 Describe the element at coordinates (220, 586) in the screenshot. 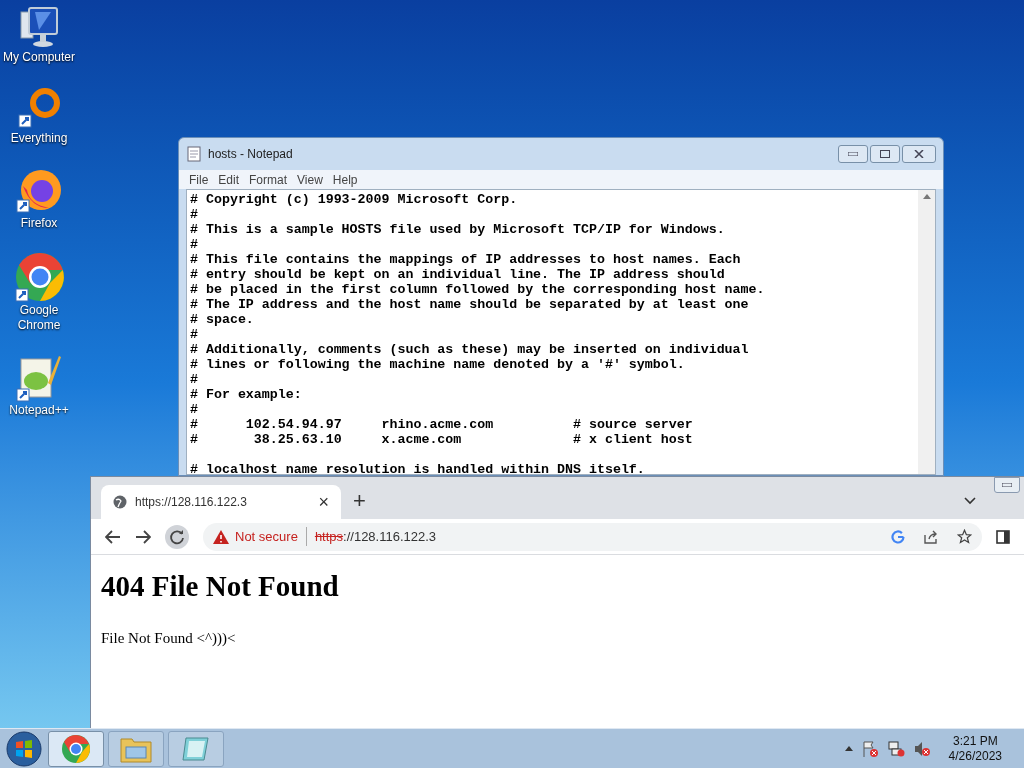

I see `page-heading: 404 File Not Found` at that location.